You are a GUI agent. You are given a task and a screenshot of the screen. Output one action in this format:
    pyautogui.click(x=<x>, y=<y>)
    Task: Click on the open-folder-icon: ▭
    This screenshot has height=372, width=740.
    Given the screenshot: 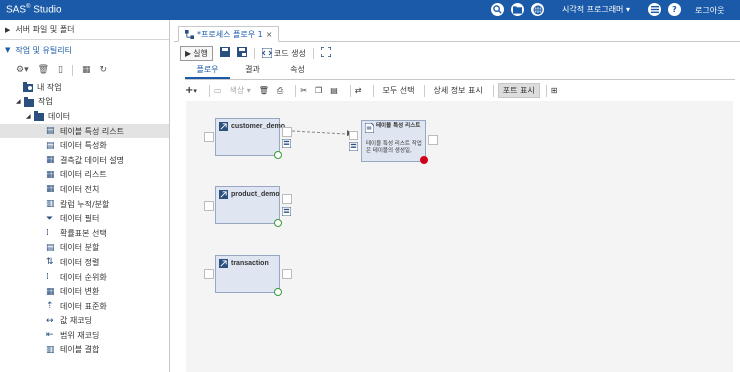 What is the action you would take?
    pyautogui.click(x=218, y=90)
    